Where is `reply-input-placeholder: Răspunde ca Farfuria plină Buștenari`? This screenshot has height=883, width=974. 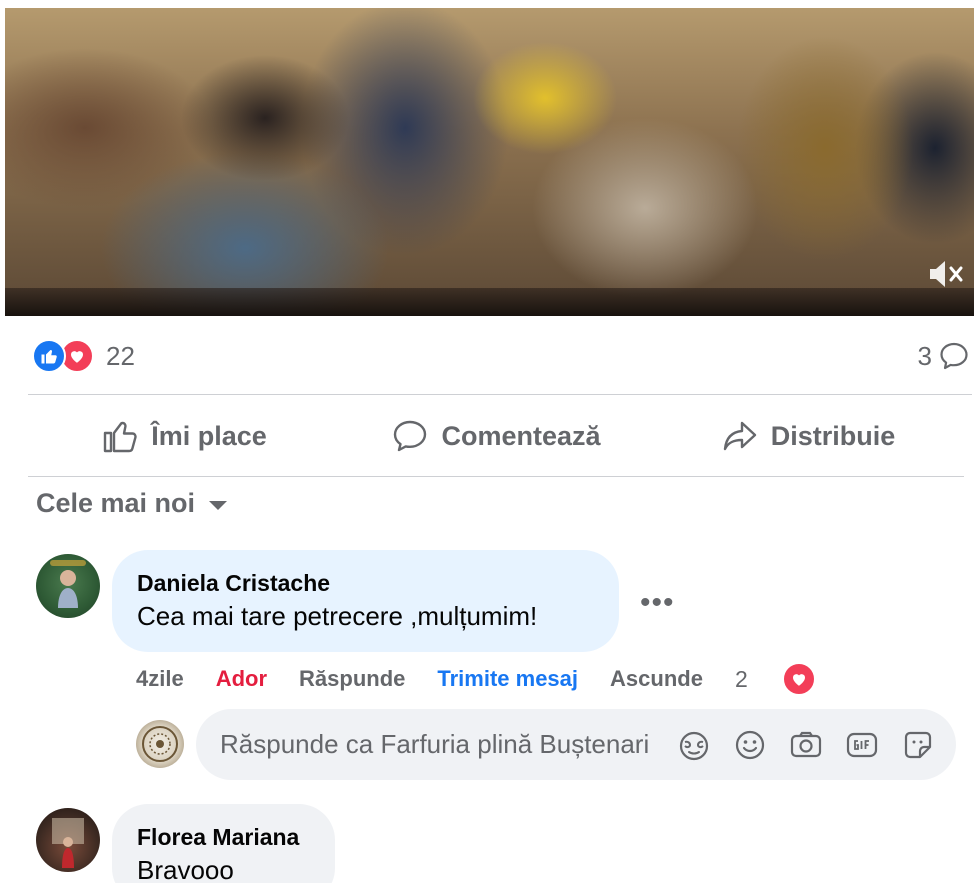 reply-input-placeholder: Răspunde ca Farfuria plină Buștenari is located at coordinates (437, 744).